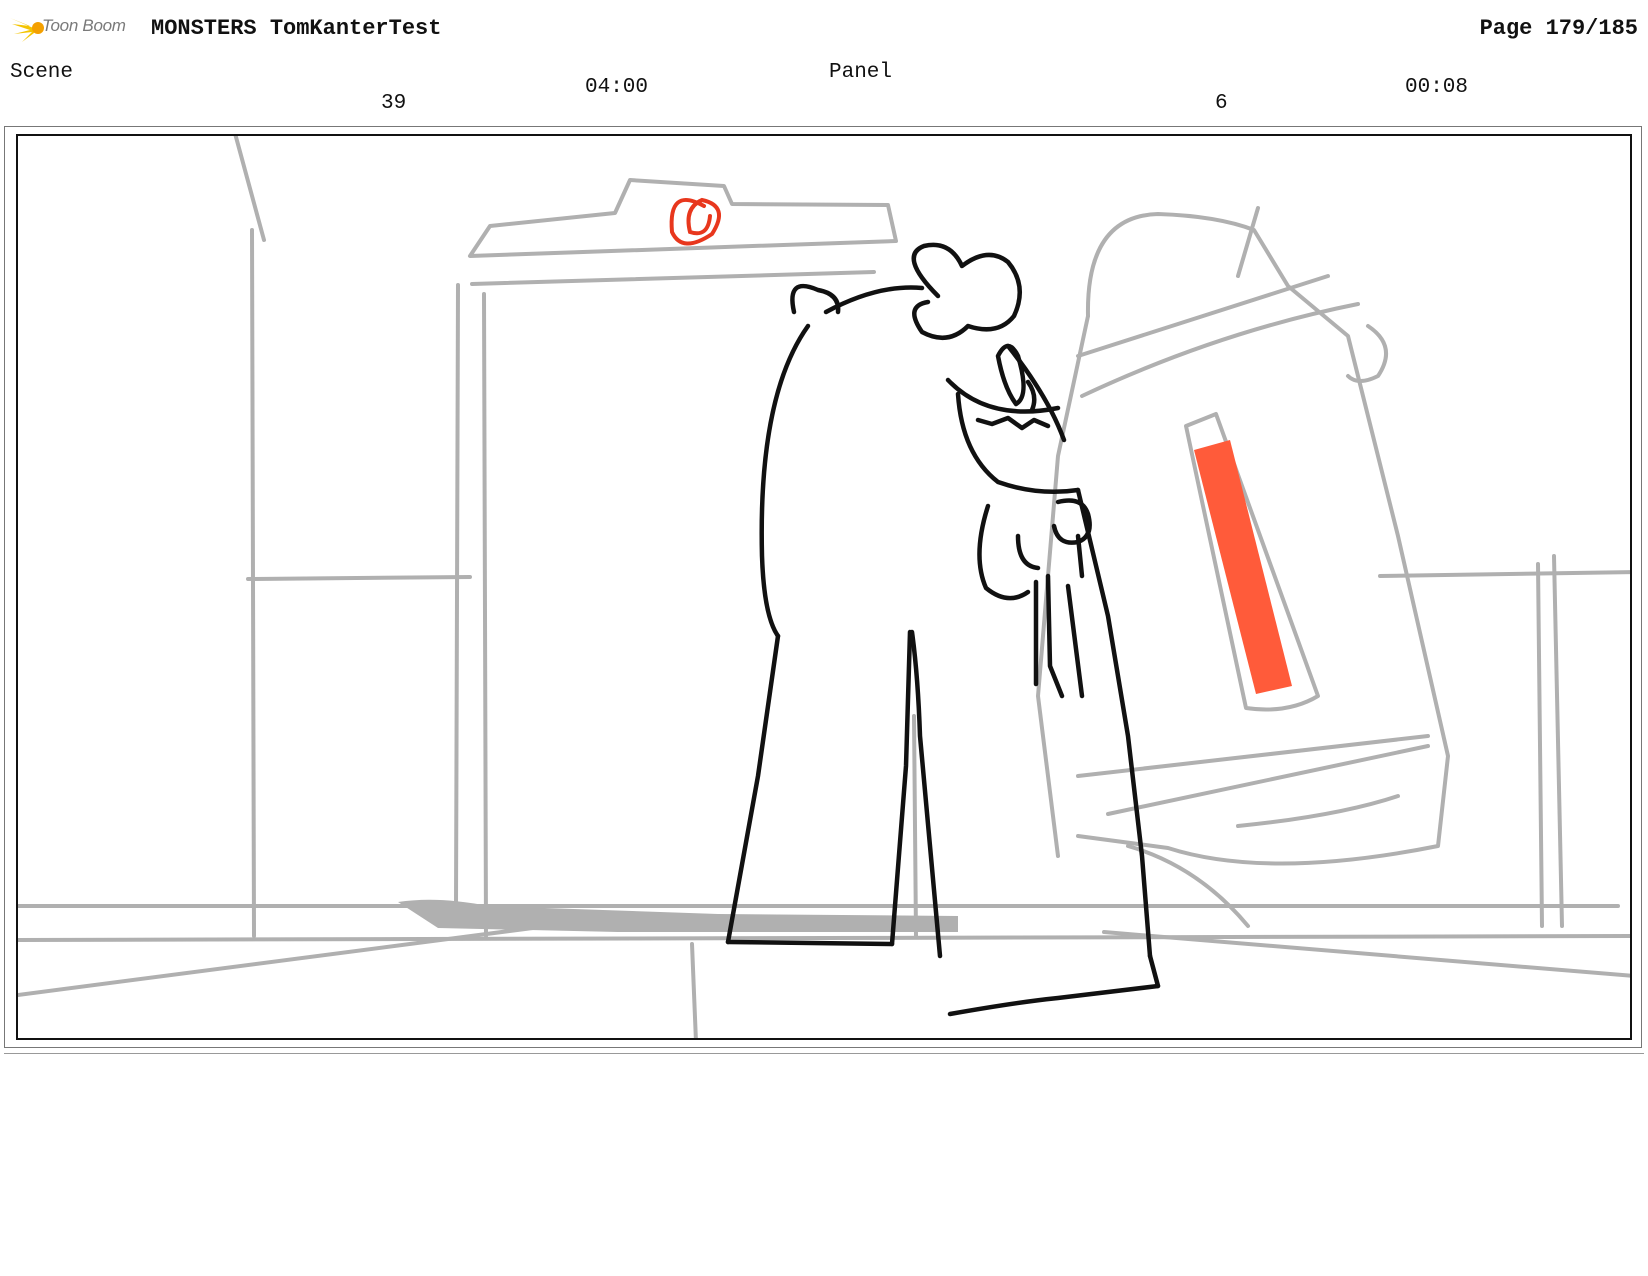 The image size is (1648, 1276). What do you see at coordinates (1558, 28) in the screenshot?
I see `page-number: Page 179/185` at bounding box center [1558, 28].